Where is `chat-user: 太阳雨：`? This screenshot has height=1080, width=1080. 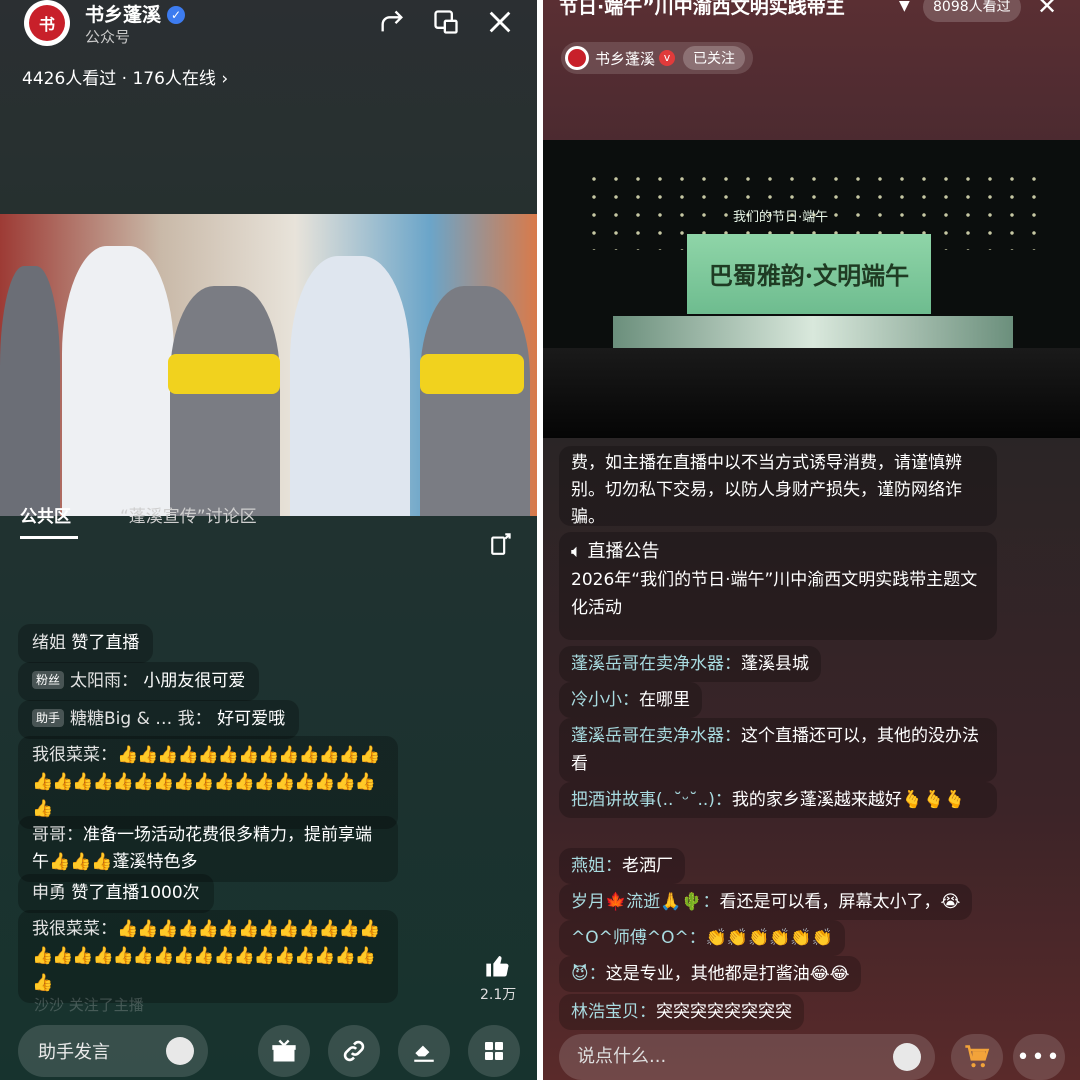
chat-user: 太阳雨： is located at coordinates (104, 681).